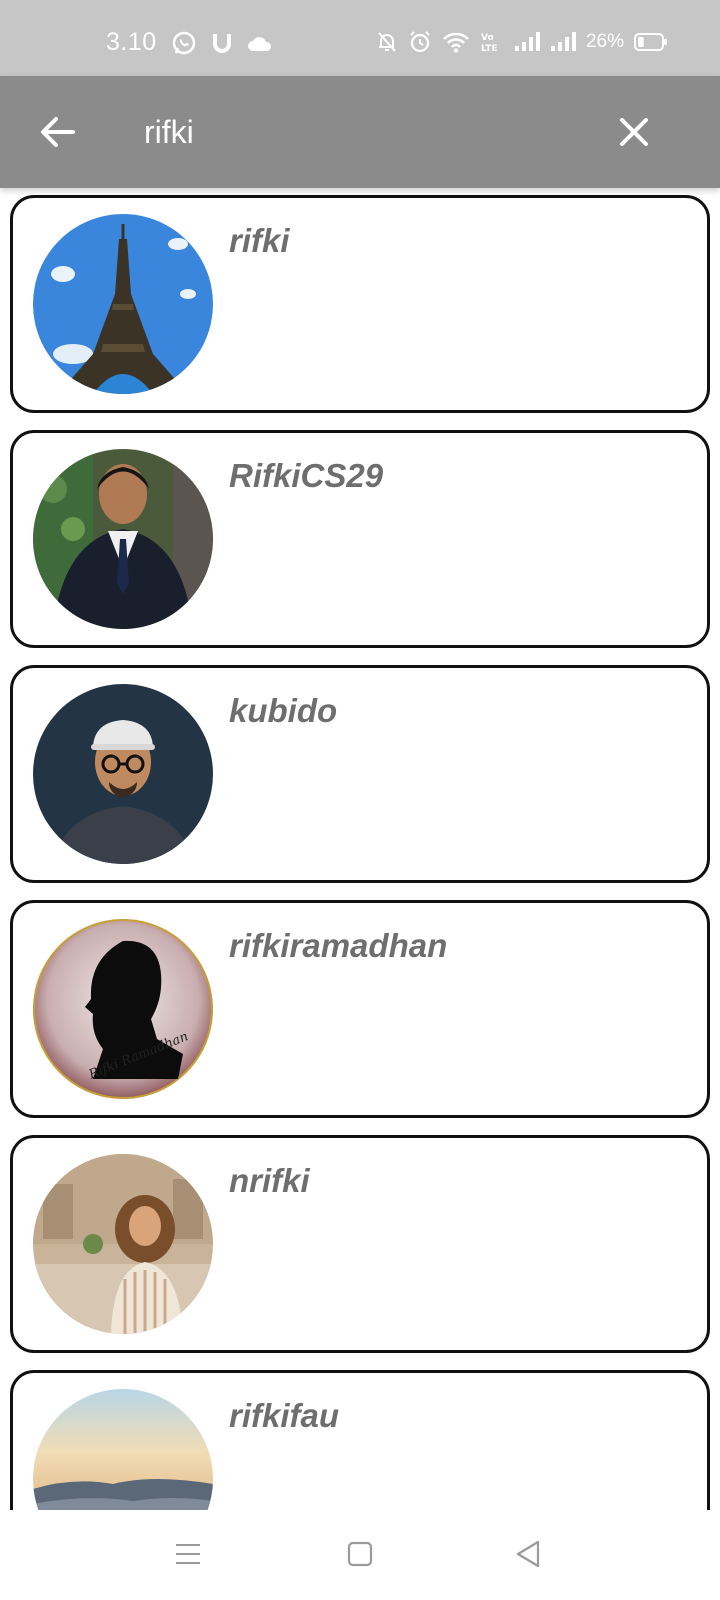 The height and width of the screenshot is (1600, 720). I want to click on arrow-left-icon, so click(58, 132).